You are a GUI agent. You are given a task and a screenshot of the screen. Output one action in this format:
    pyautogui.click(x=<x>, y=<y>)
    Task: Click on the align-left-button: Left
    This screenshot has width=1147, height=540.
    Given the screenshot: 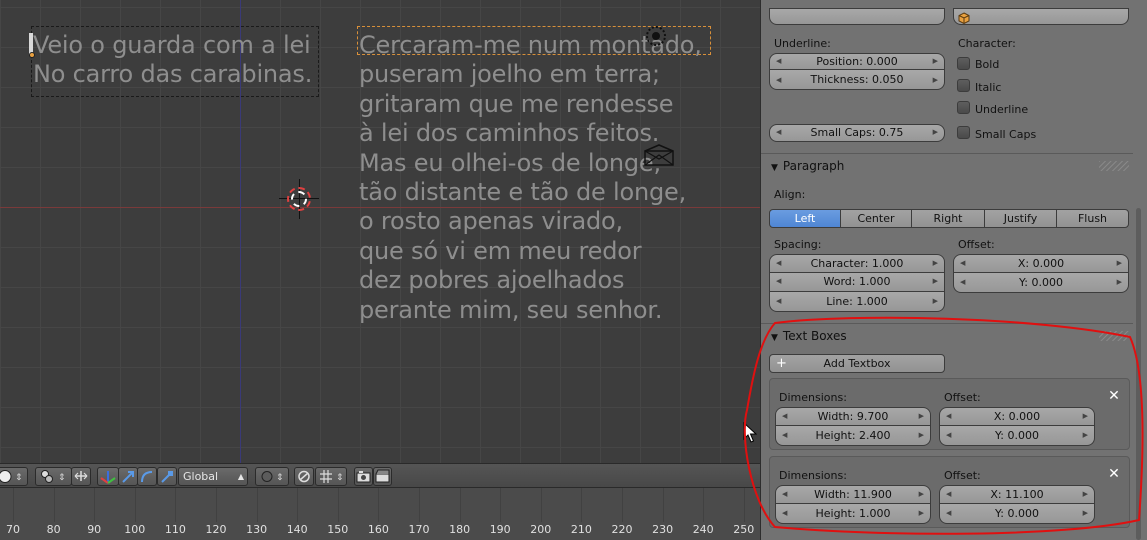 What is the action you would take?
    pyautogui.click(x=805, y=218)
    